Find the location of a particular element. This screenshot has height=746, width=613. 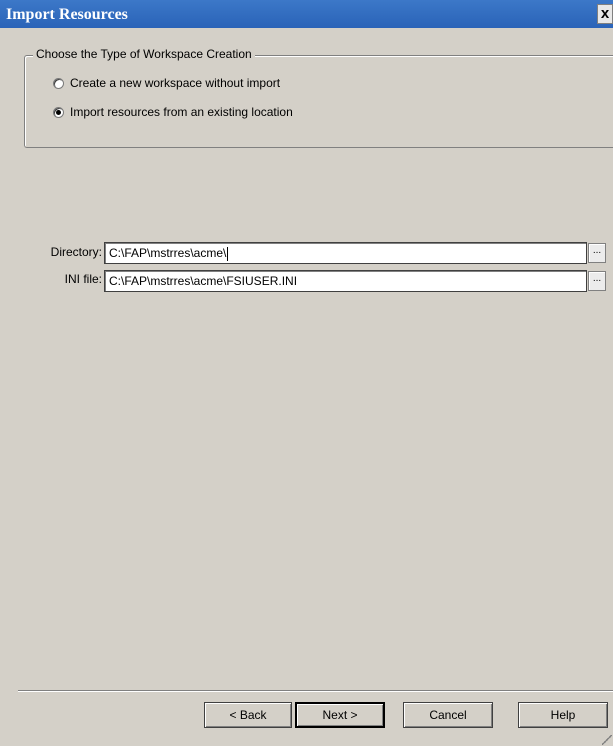

radio-create-new-workspace: Create a new workspace without import is located at coordinates (166, 83).